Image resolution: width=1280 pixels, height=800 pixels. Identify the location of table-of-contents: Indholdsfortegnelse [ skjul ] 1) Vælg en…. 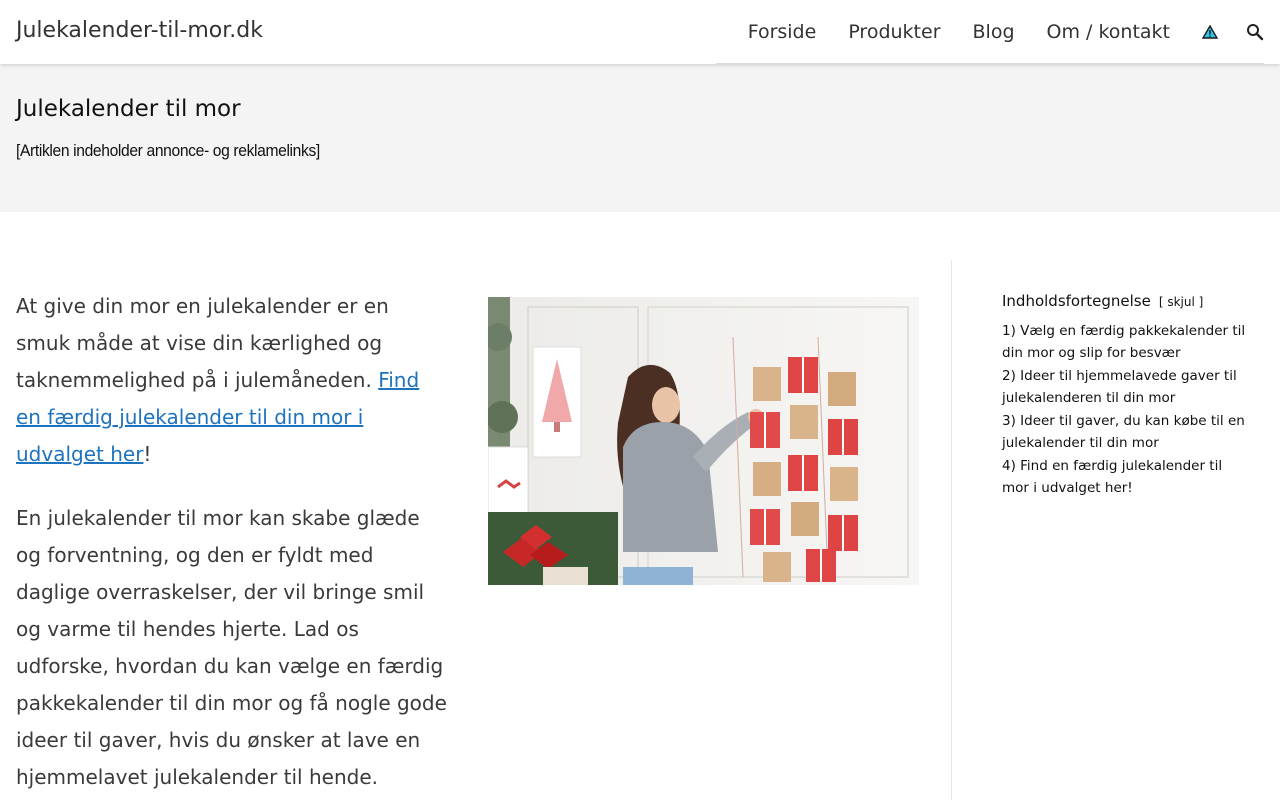
(1127, 396).